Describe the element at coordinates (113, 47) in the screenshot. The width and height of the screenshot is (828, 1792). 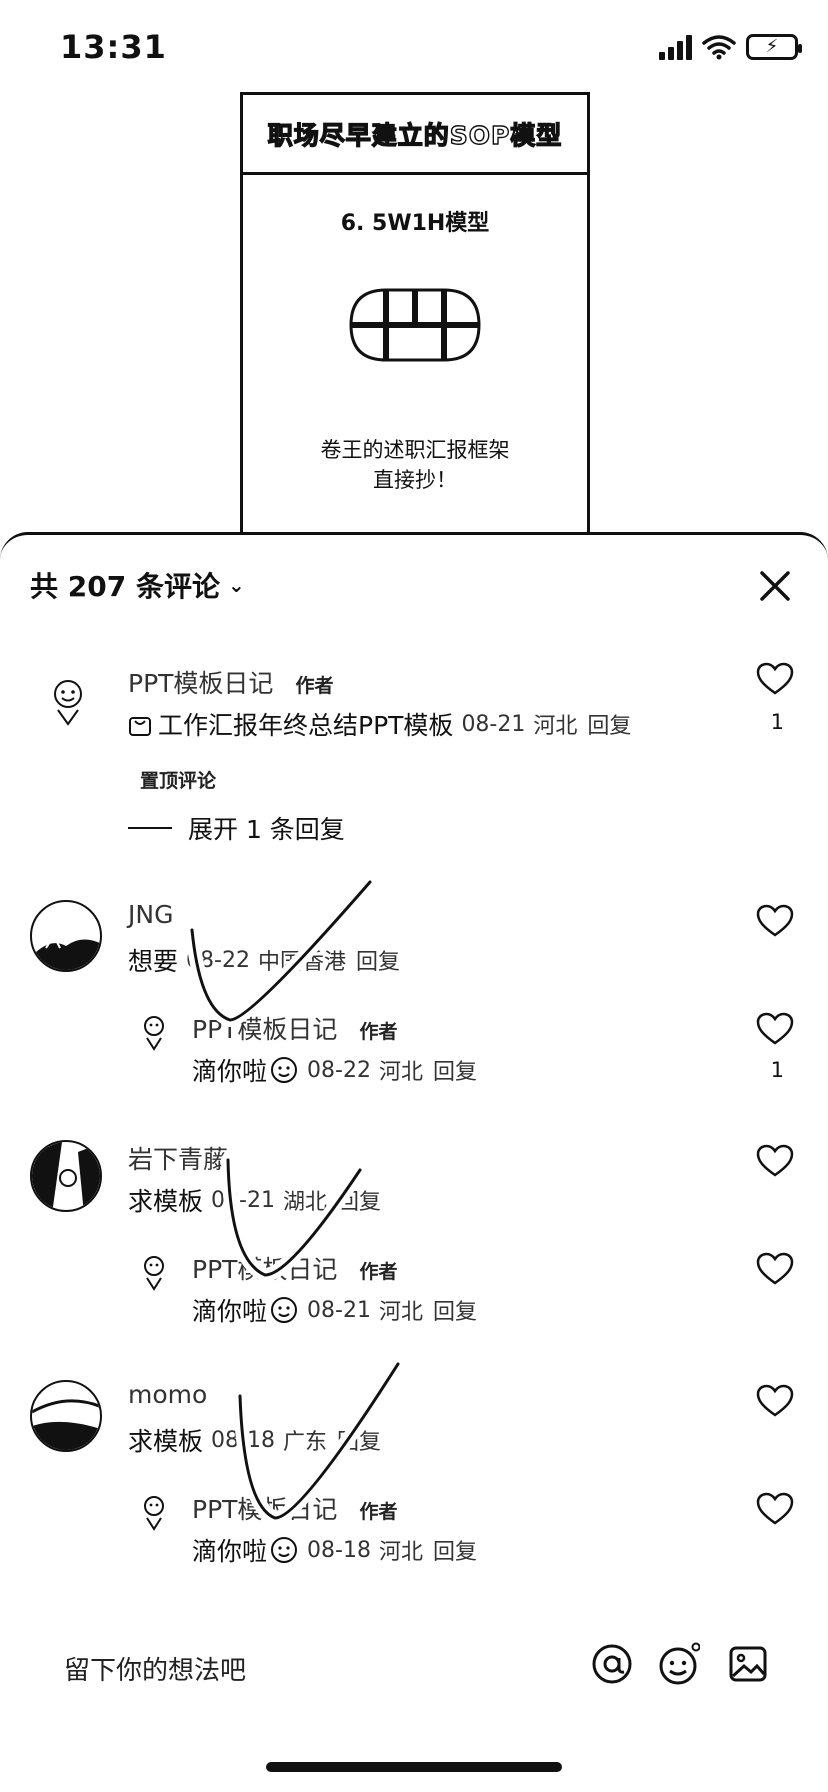
I see `status-time: 13:31` at that location.